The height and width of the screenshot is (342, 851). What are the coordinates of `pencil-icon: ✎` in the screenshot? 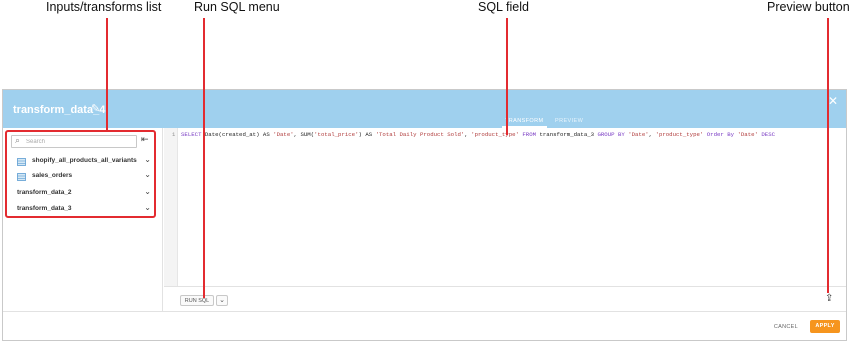 It's located at (95, 108).